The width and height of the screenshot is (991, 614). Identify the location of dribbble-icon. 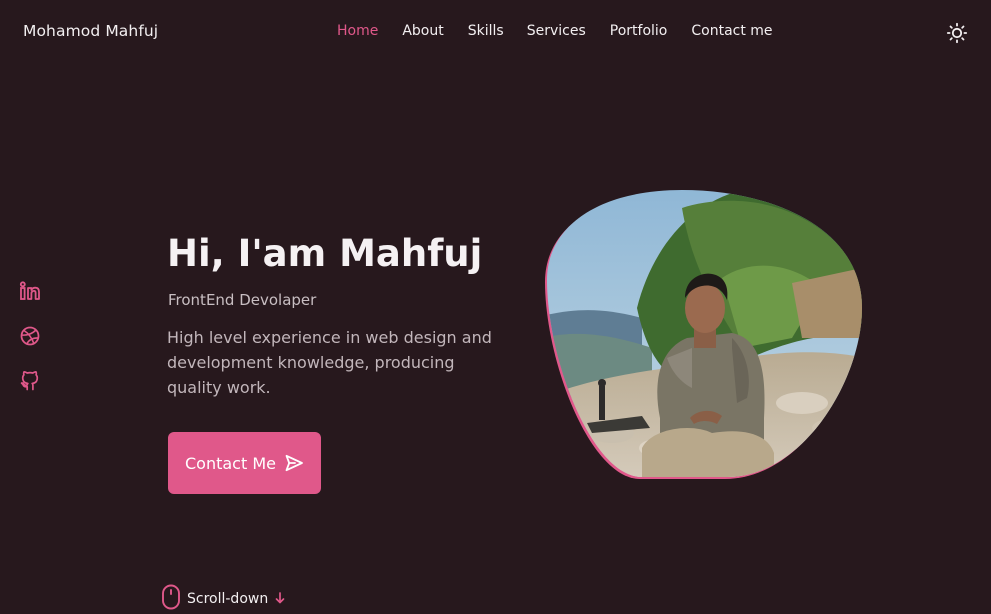
(30, 336).